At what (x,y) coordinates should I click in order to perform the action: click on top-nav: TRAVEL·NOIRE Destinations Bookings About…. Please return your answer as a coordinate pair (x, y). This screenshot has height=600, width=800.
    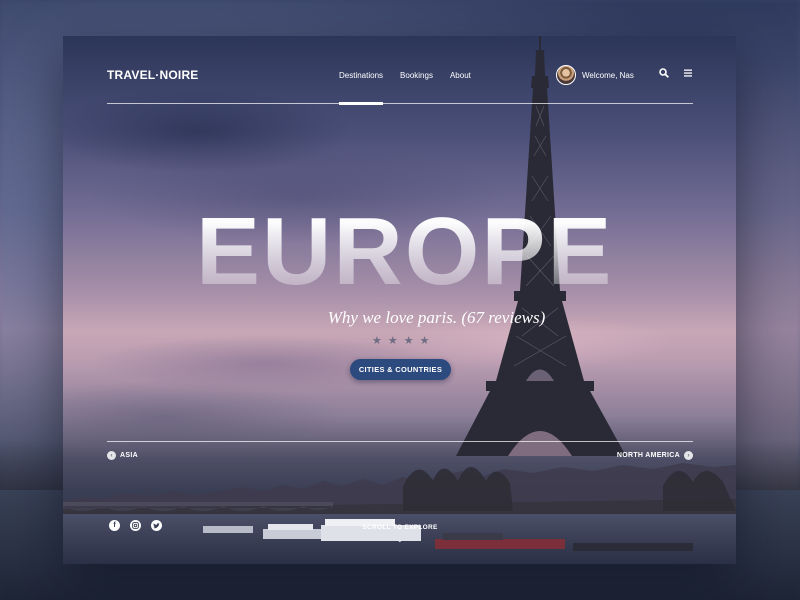
    Looking at the image, I should click on (400, 84).